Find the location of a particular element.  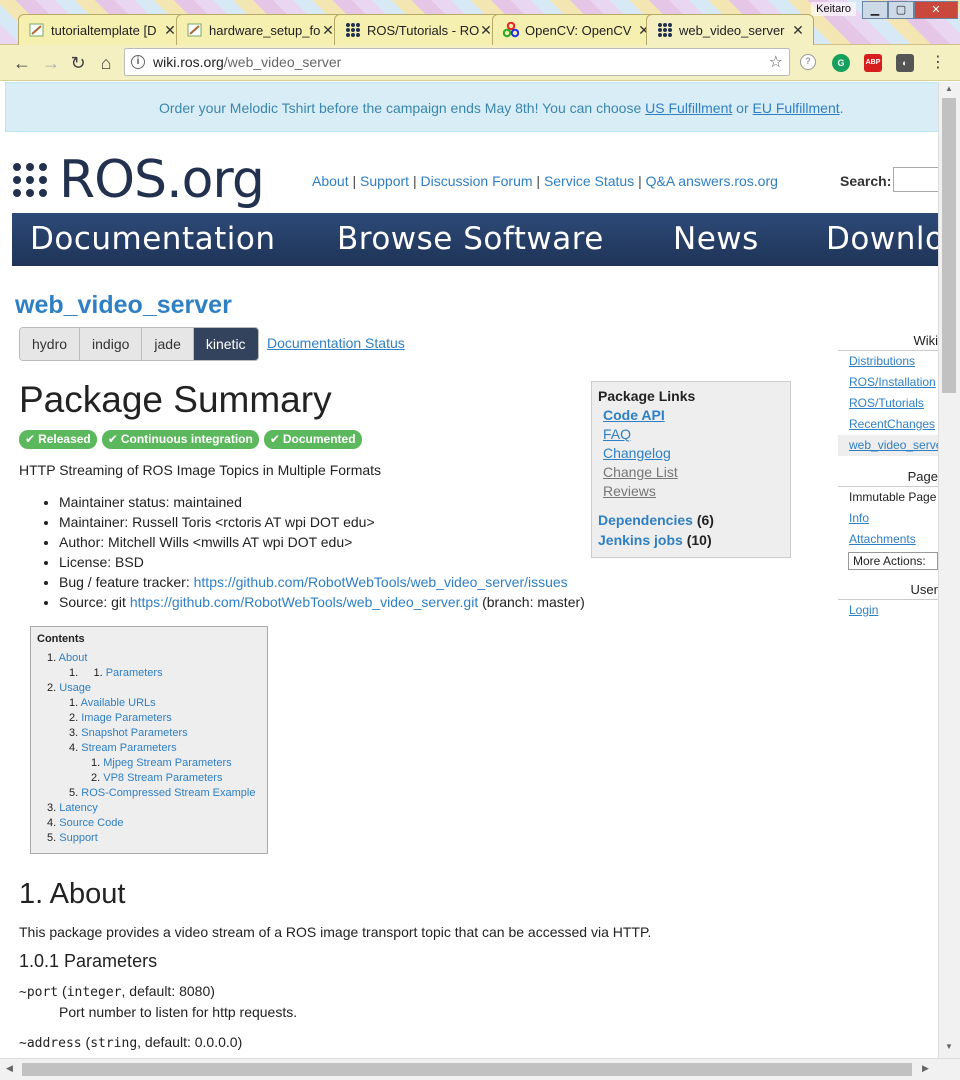

sidebar-item-distributions: Distributions is located at coordinates (888, 361).